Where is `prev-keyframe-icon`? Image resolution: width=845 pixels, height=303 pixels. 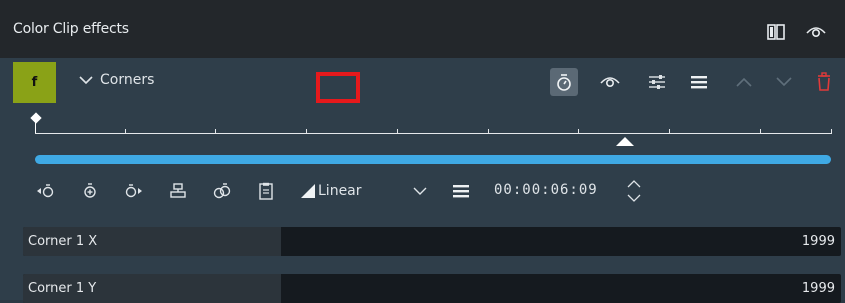 prev-keyframe-icon is located at coordinates (45, 191).